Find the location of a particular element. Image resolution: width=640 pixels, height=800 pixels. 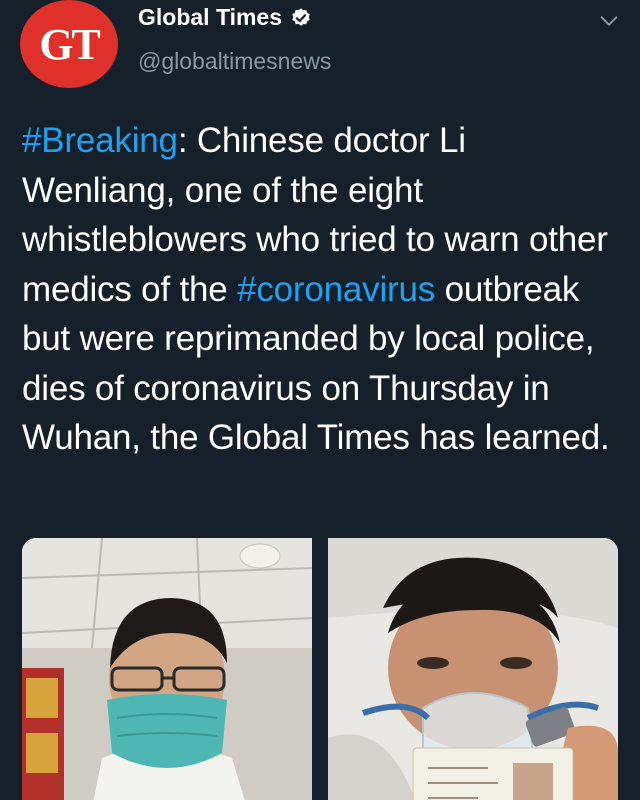

chevron-down-icon is located at coordinates (609, 21).